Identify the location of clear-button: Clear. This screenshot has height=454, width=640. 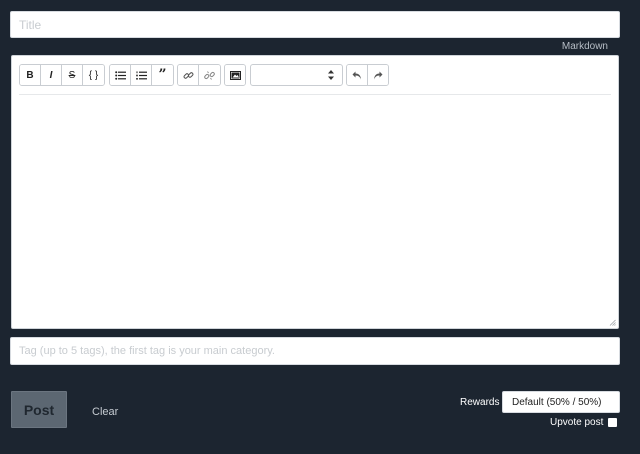
(105, 412).